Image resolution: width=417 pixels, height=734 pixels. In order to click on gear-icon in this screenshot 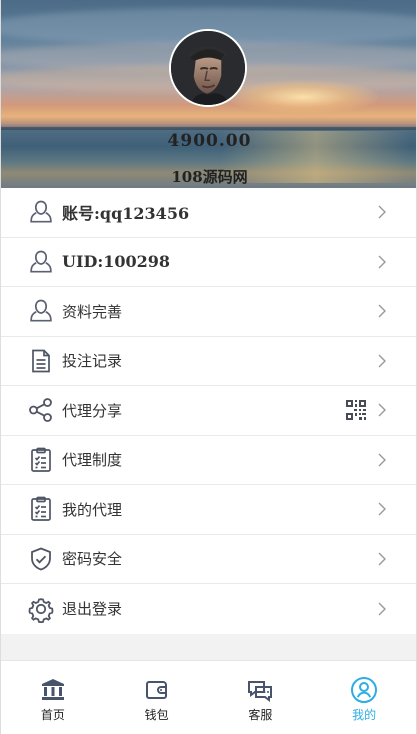, I will do `click(41, 609)`.